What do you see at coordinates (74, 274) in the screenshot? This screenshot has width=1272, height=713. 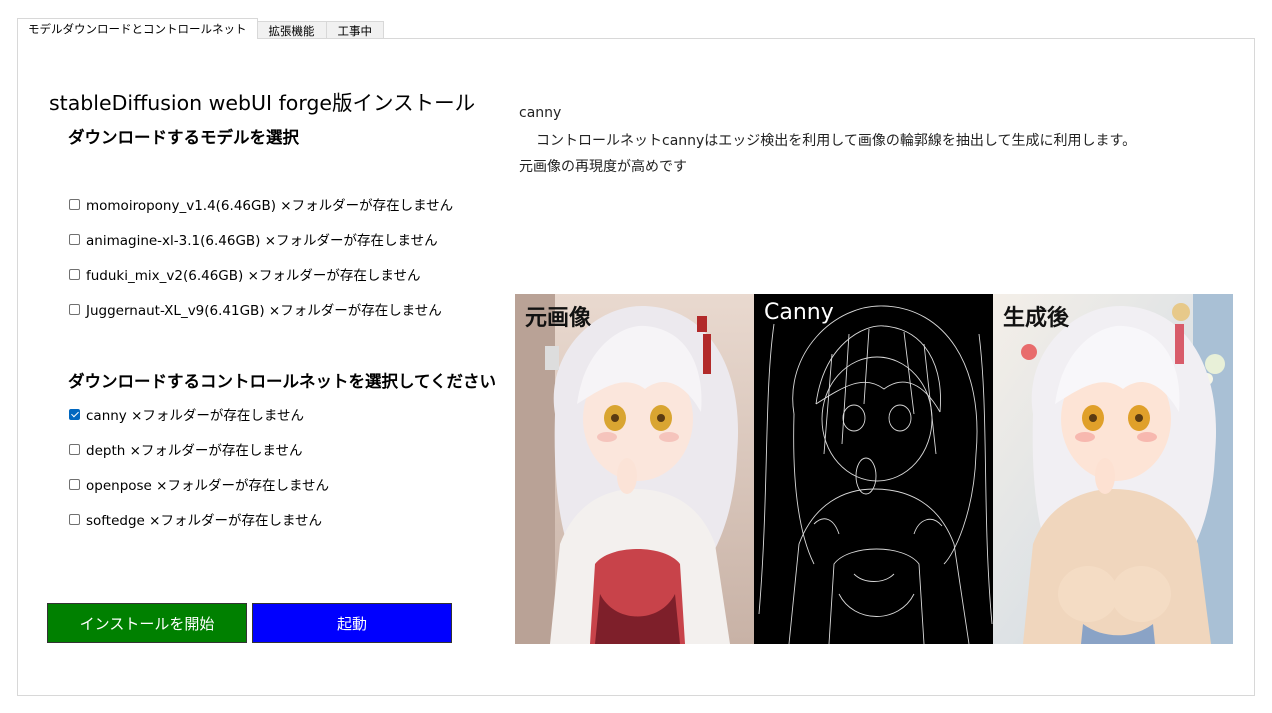 I see `model-checkbox-fuduki` at bounding box center [74, 274].